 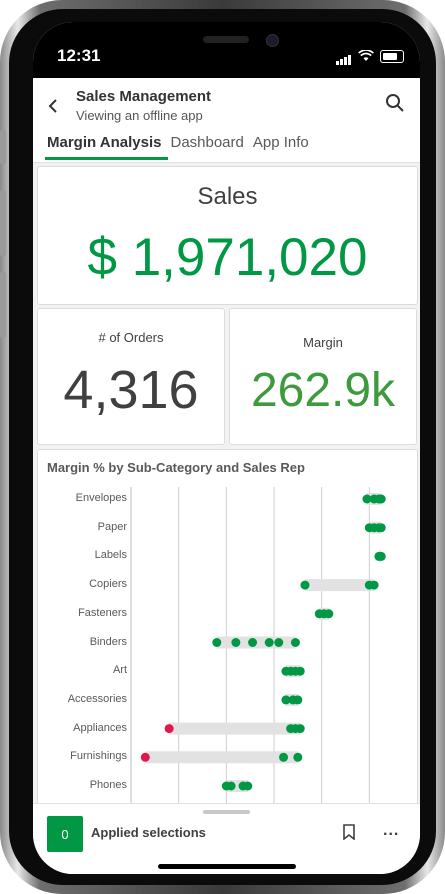 I want to click on status-bar: 12:31, so click(x=226, y=50).